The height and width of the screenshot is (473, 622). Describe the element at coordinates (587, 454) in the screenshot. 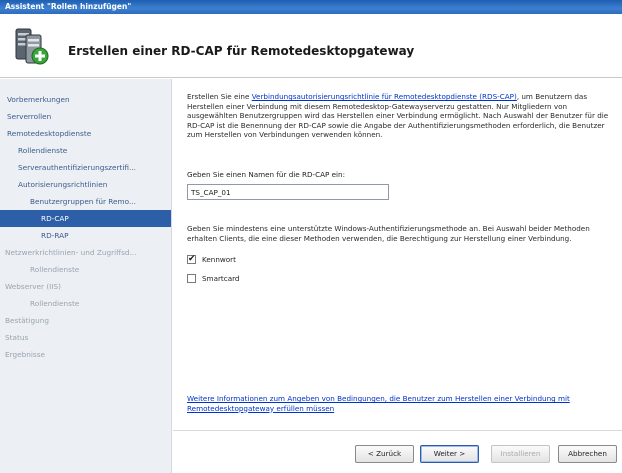

I see `cancel-button: Abbrechen` at that location.